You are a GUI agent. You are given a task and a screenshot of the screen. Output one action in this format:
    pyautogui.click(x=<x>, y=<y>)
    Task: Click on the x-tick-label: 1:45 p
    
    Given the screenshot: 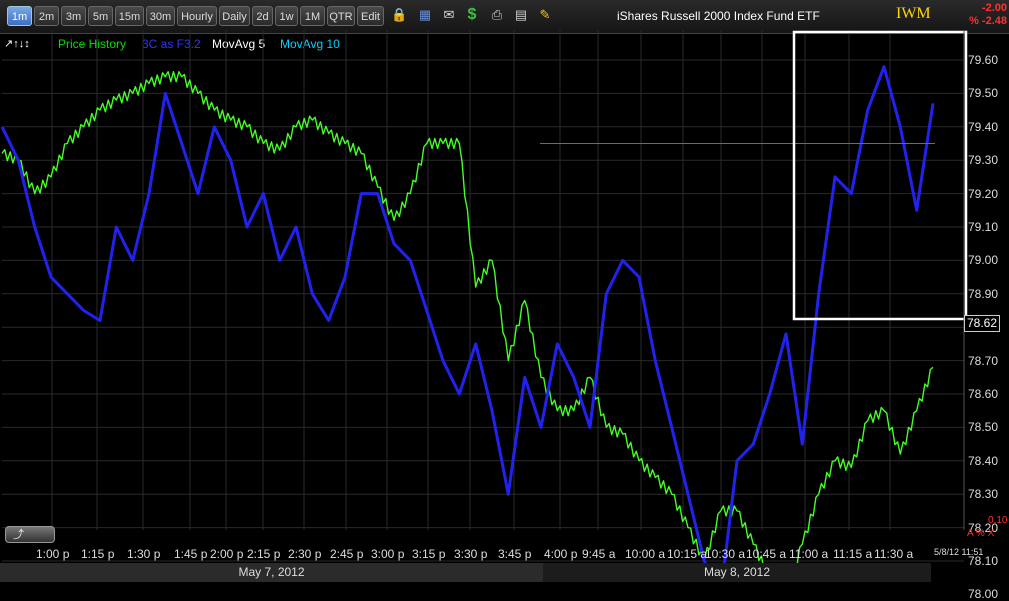 What is the action you would take?
    pyautogui.click(x=191, y=554)
    